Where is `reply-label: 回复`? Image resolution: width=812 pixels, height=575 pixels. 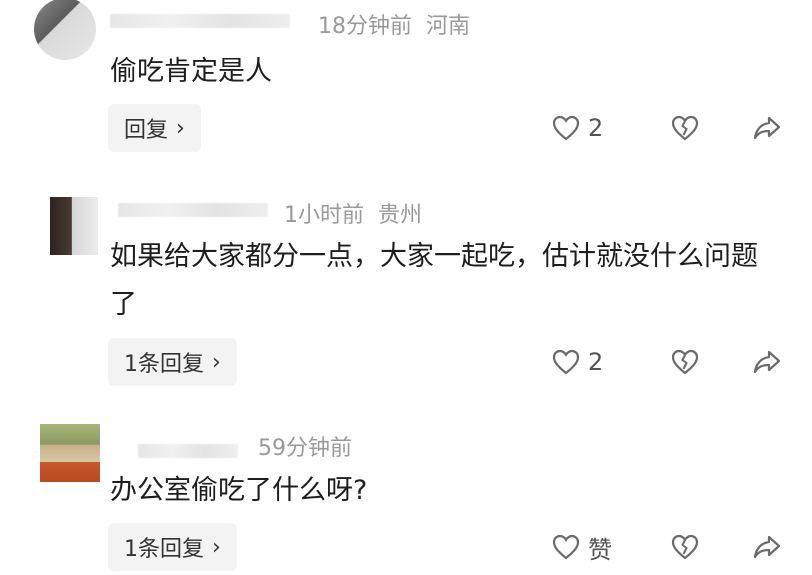 reply-label: 回复 is located at coordinates (146, 130).